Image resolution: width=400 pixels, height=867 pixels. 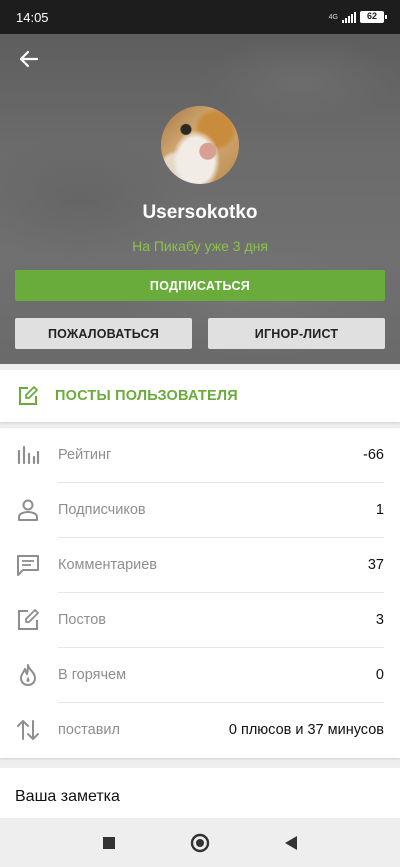 I want to click on subscribe-button: ПОДПИСАТЬСЯ, so click(x=200, y=285).